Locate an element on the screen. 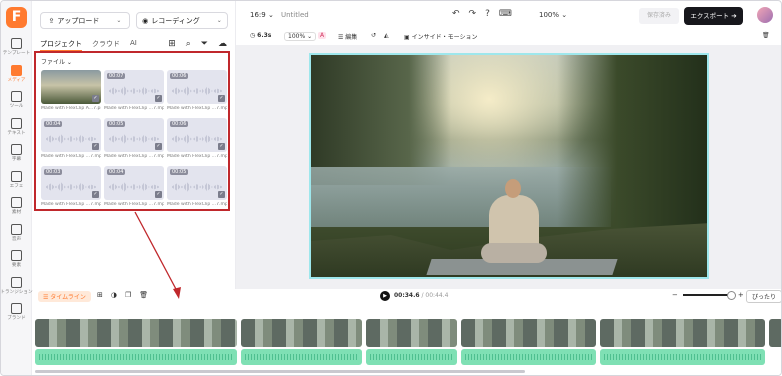  zoom-out-icon: − is located at coordinates (675, 295).